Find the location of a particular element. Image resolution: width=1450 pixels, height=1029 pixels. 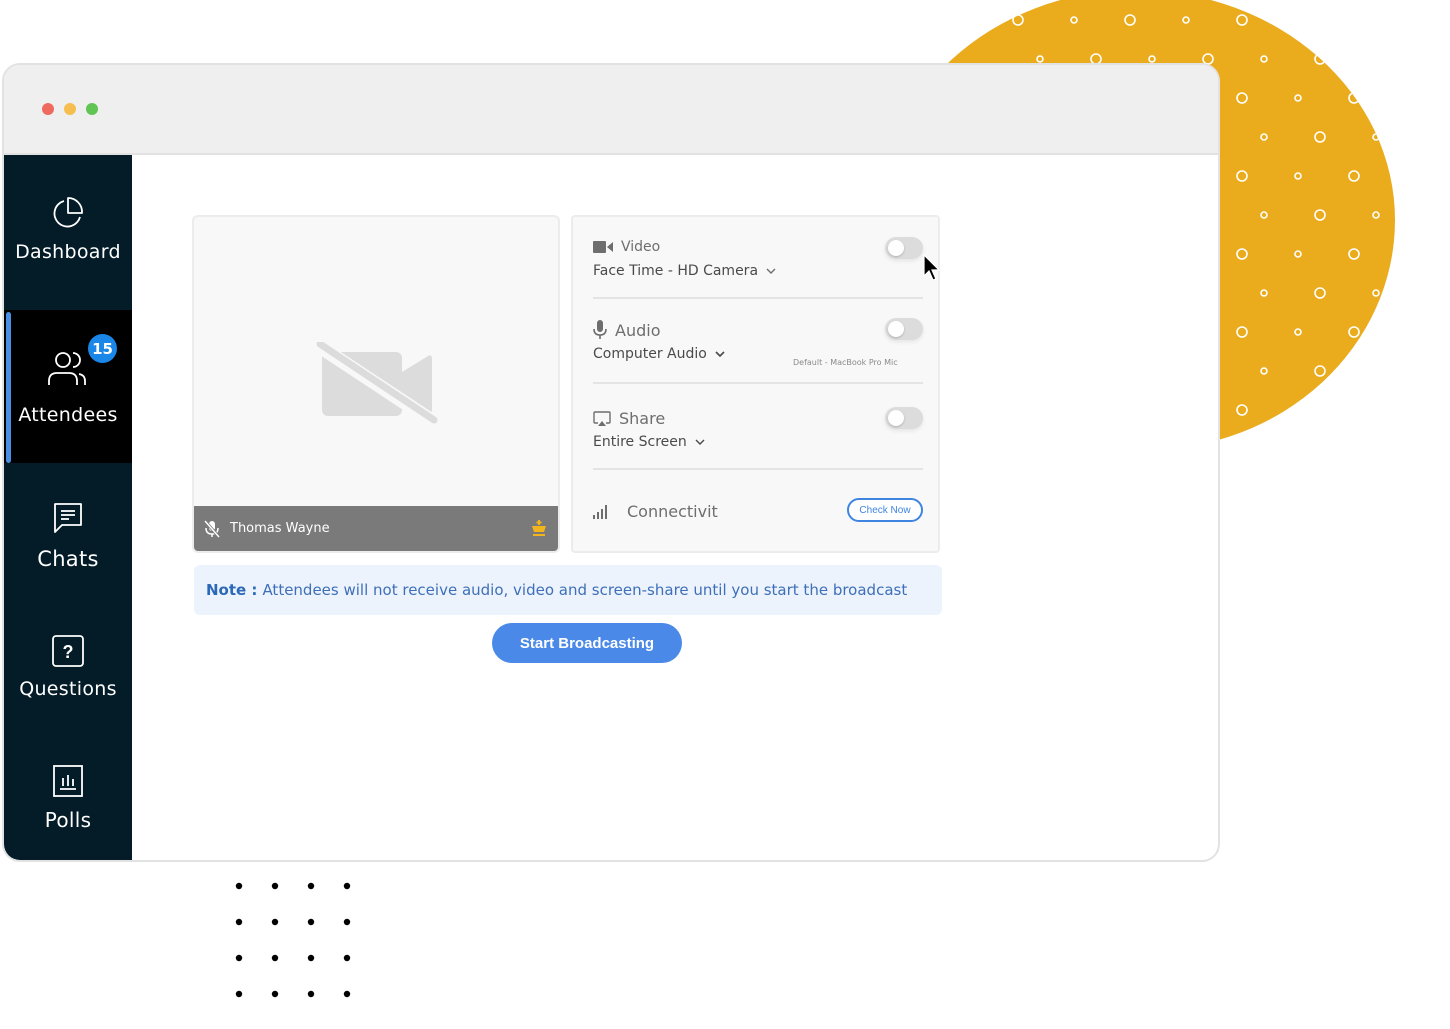

share-setting: Share Entire Screen is located at coordinates (758, 428).